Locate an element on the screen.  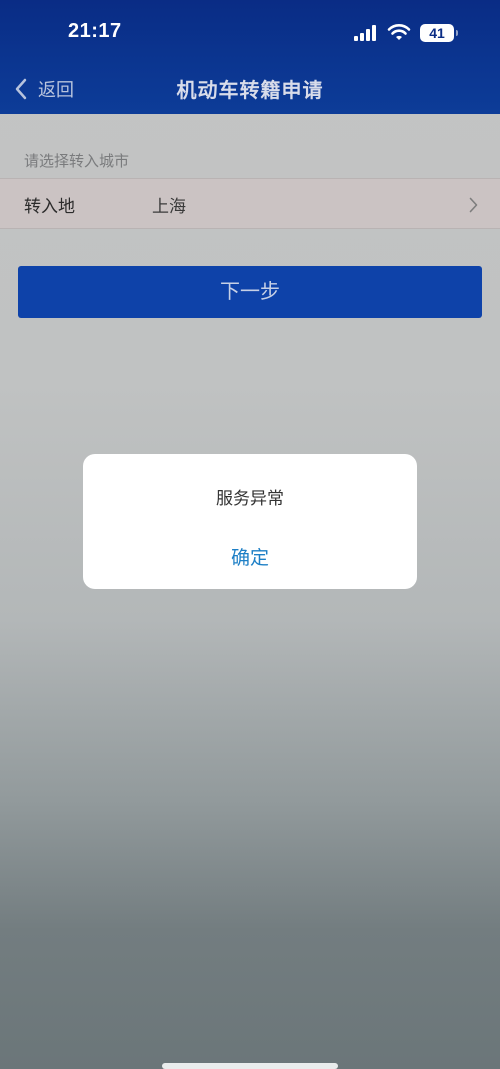
destination-city-row: 转入地 上海 is located at coordinates (250, 203).